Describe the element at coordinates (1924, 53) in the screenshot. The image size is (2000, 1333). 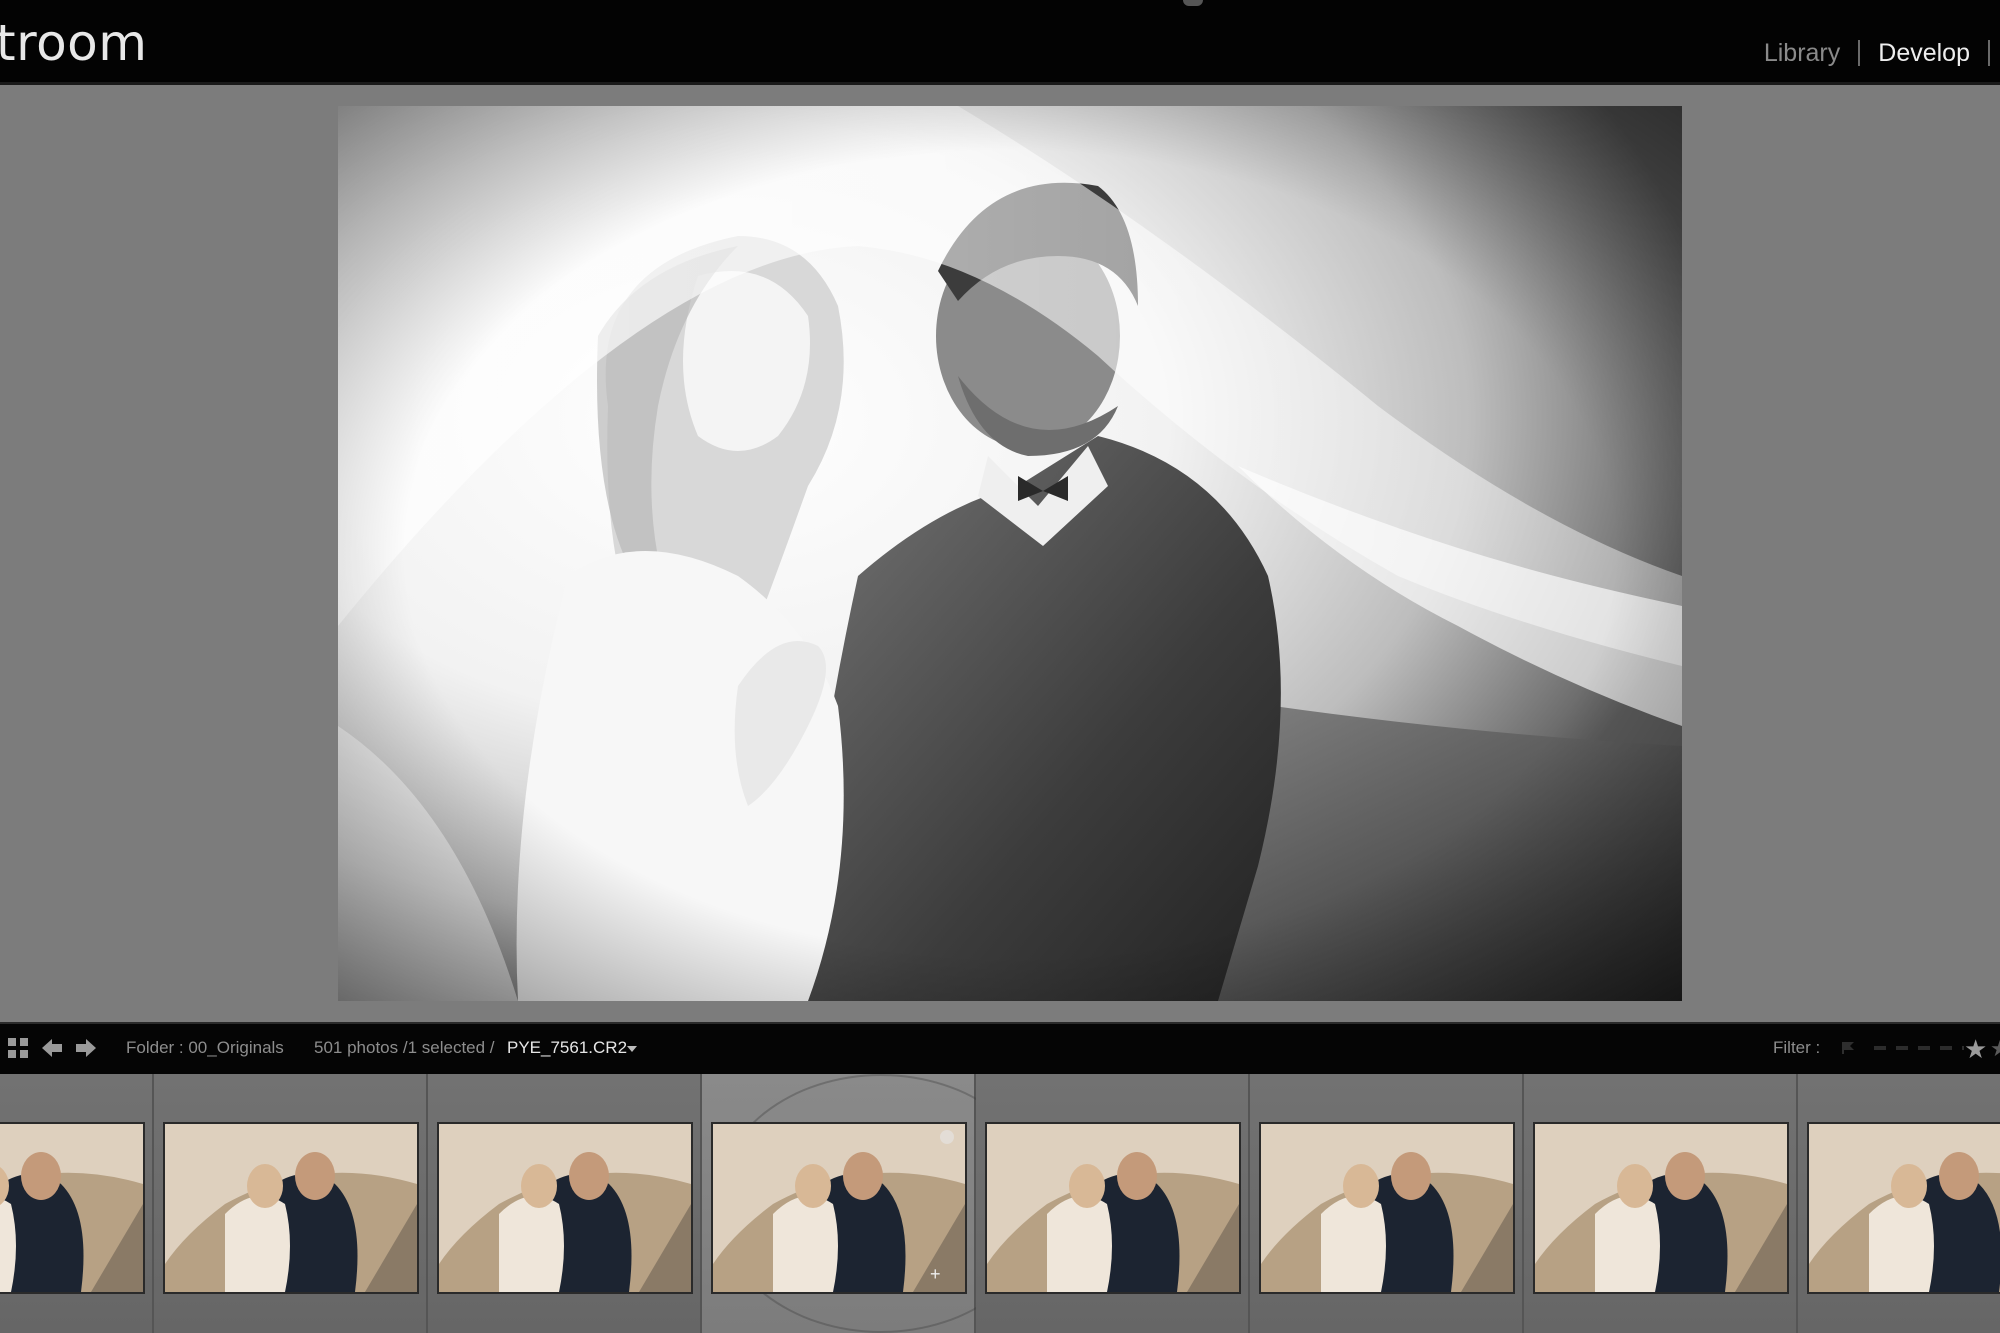
I see `module-develop: Develop` at that location.